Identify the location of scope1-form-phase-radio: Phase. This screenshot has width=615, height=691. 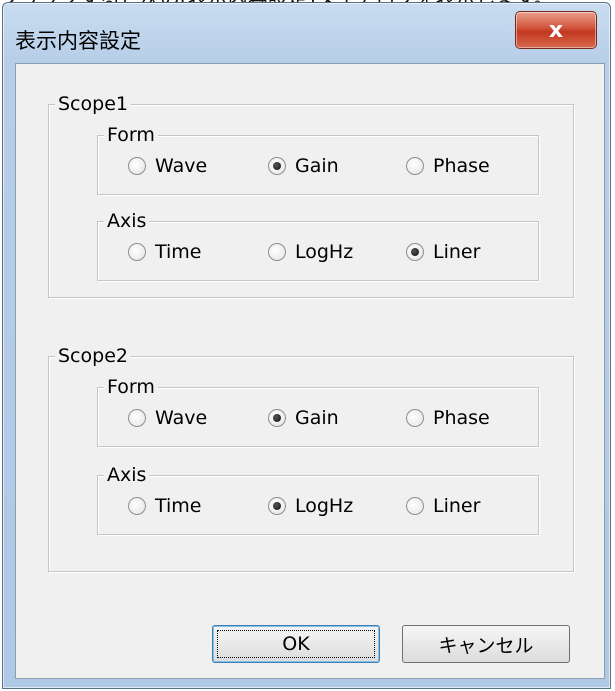
(448, 166).